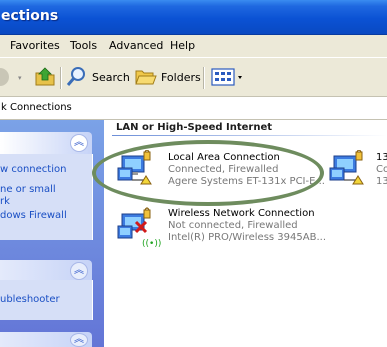  What do you see at coordinates (194, 127) in the screenshot?
I see `group-header: LAN or High-Speed Internet` at bounding box center [194, 127].